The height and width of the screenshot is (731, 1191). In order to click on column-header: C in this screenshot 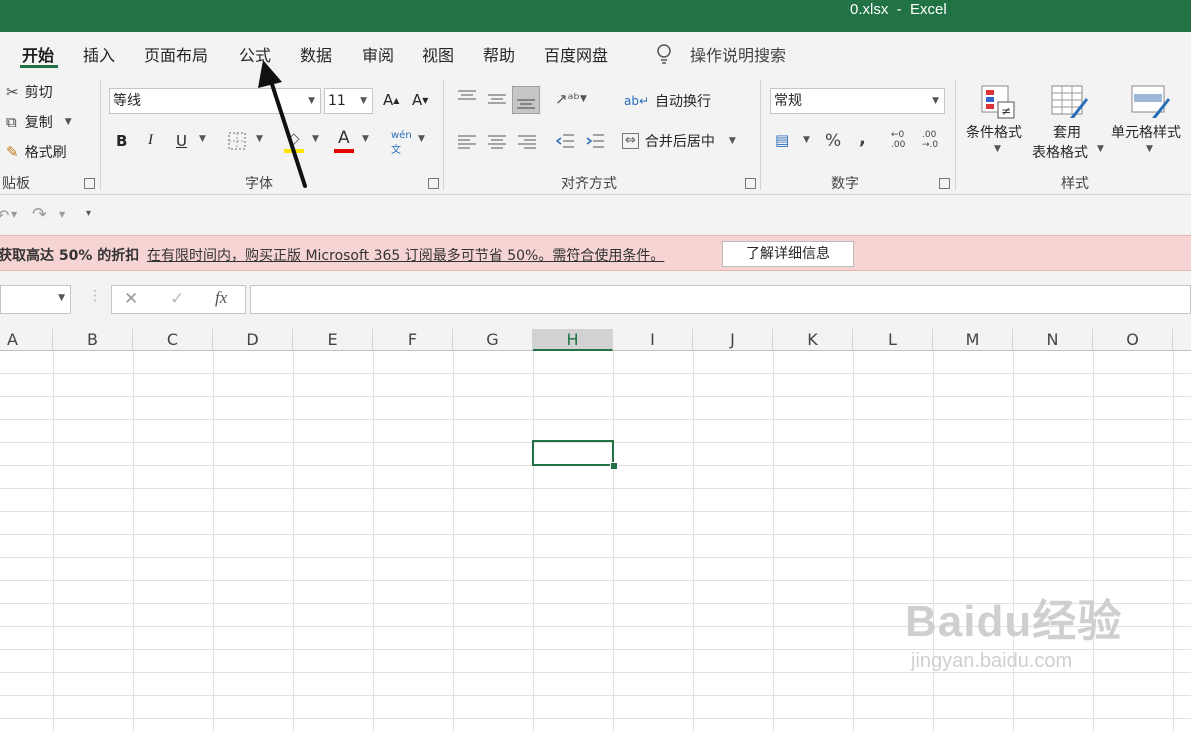, I will do `click(173, 340)`.